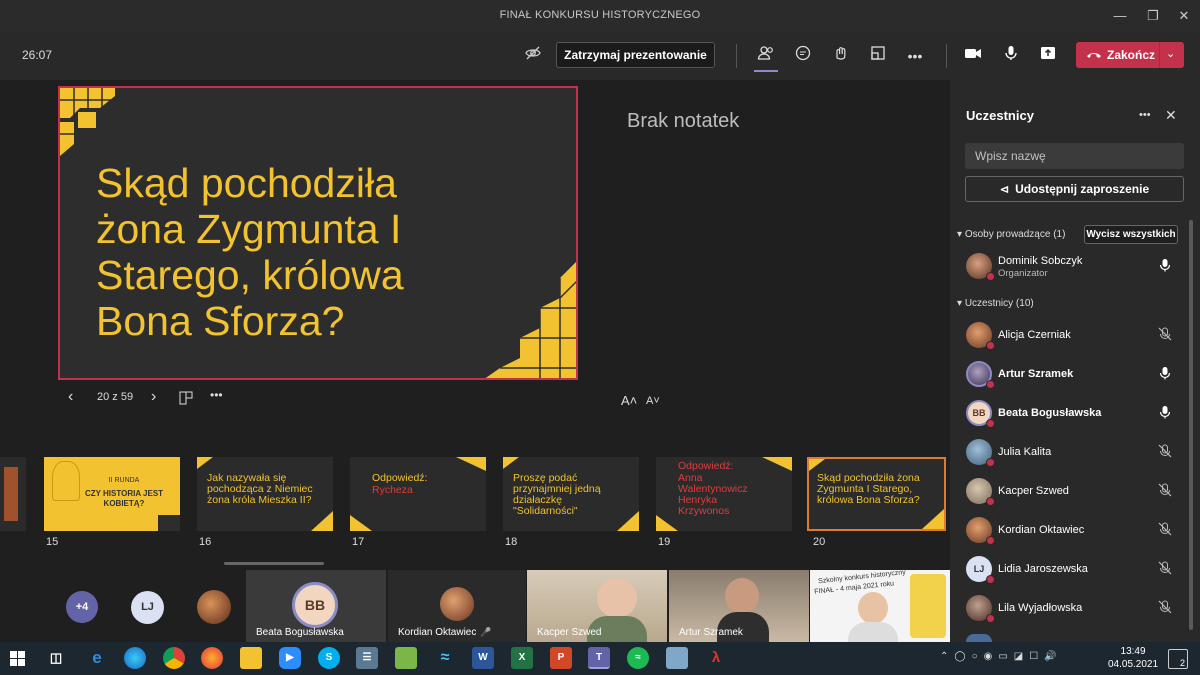 The height and width of the screenshot is (675, 1200). I want to click on font-decrease-button: A˅, so click(653, 401).